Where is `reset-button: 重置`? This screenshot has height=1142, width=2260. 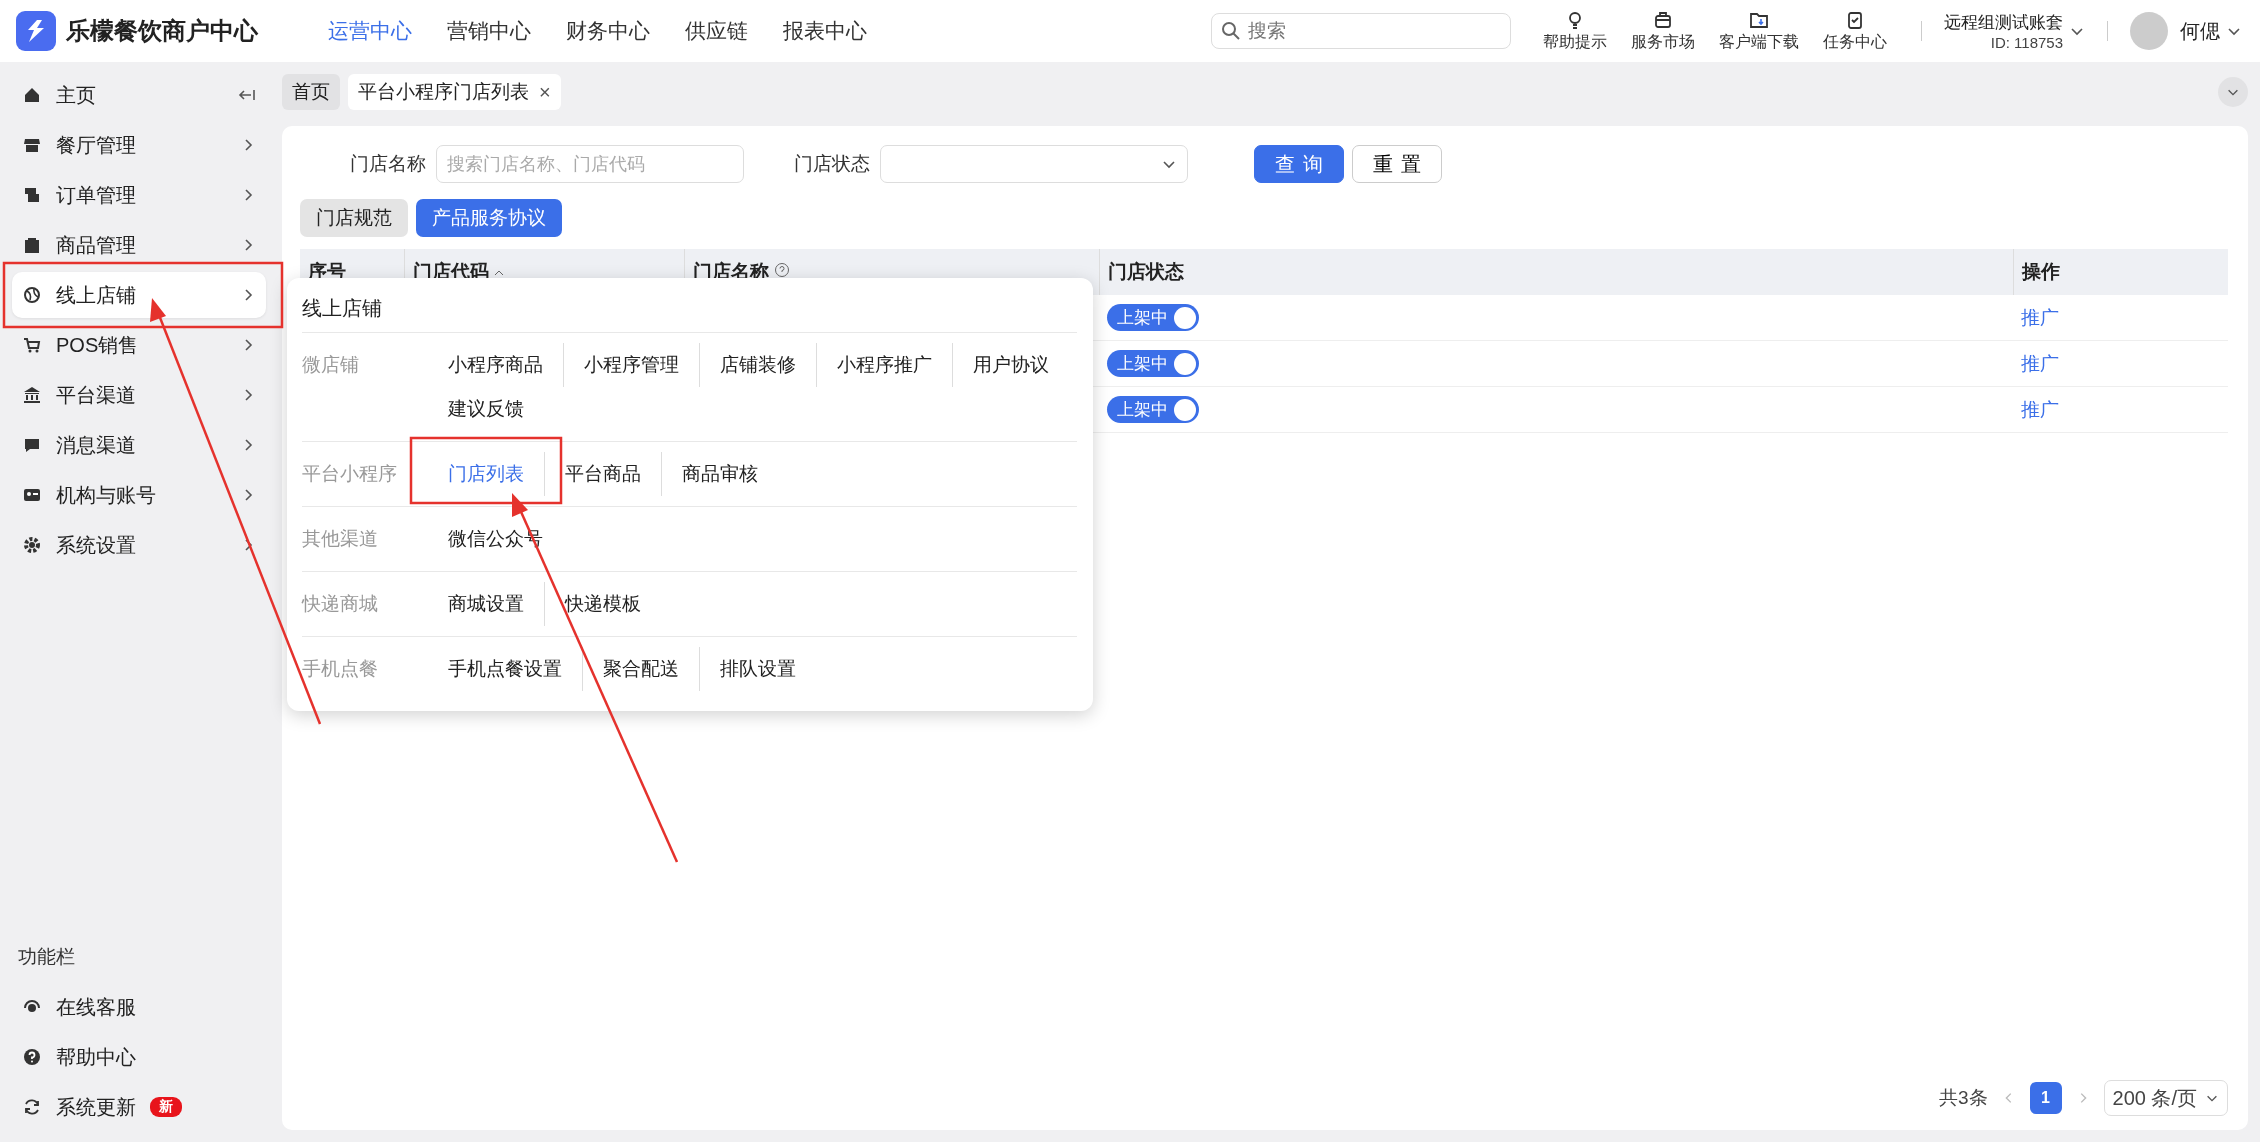 reset-button: 重置 is located at coordinates (1397, 164).